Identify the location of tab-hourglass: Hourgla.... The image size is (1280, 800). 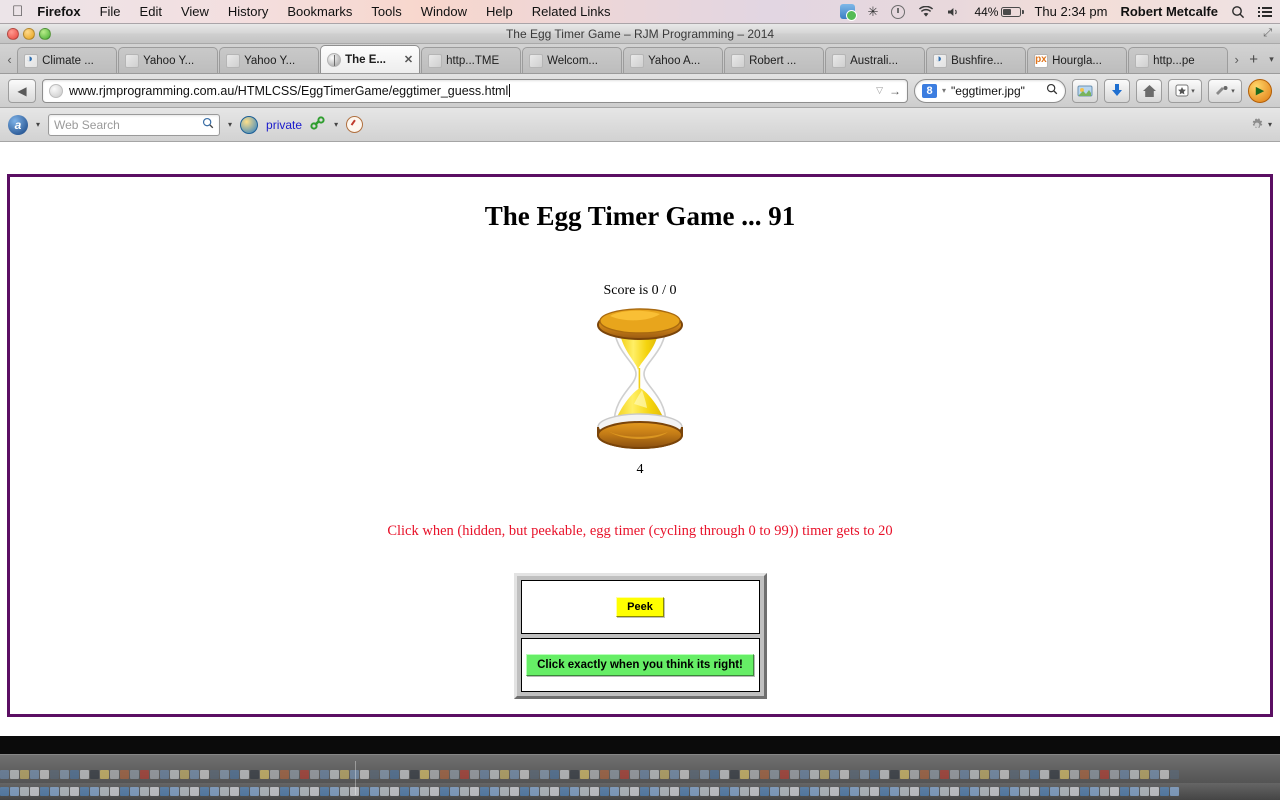
(1077, 60).